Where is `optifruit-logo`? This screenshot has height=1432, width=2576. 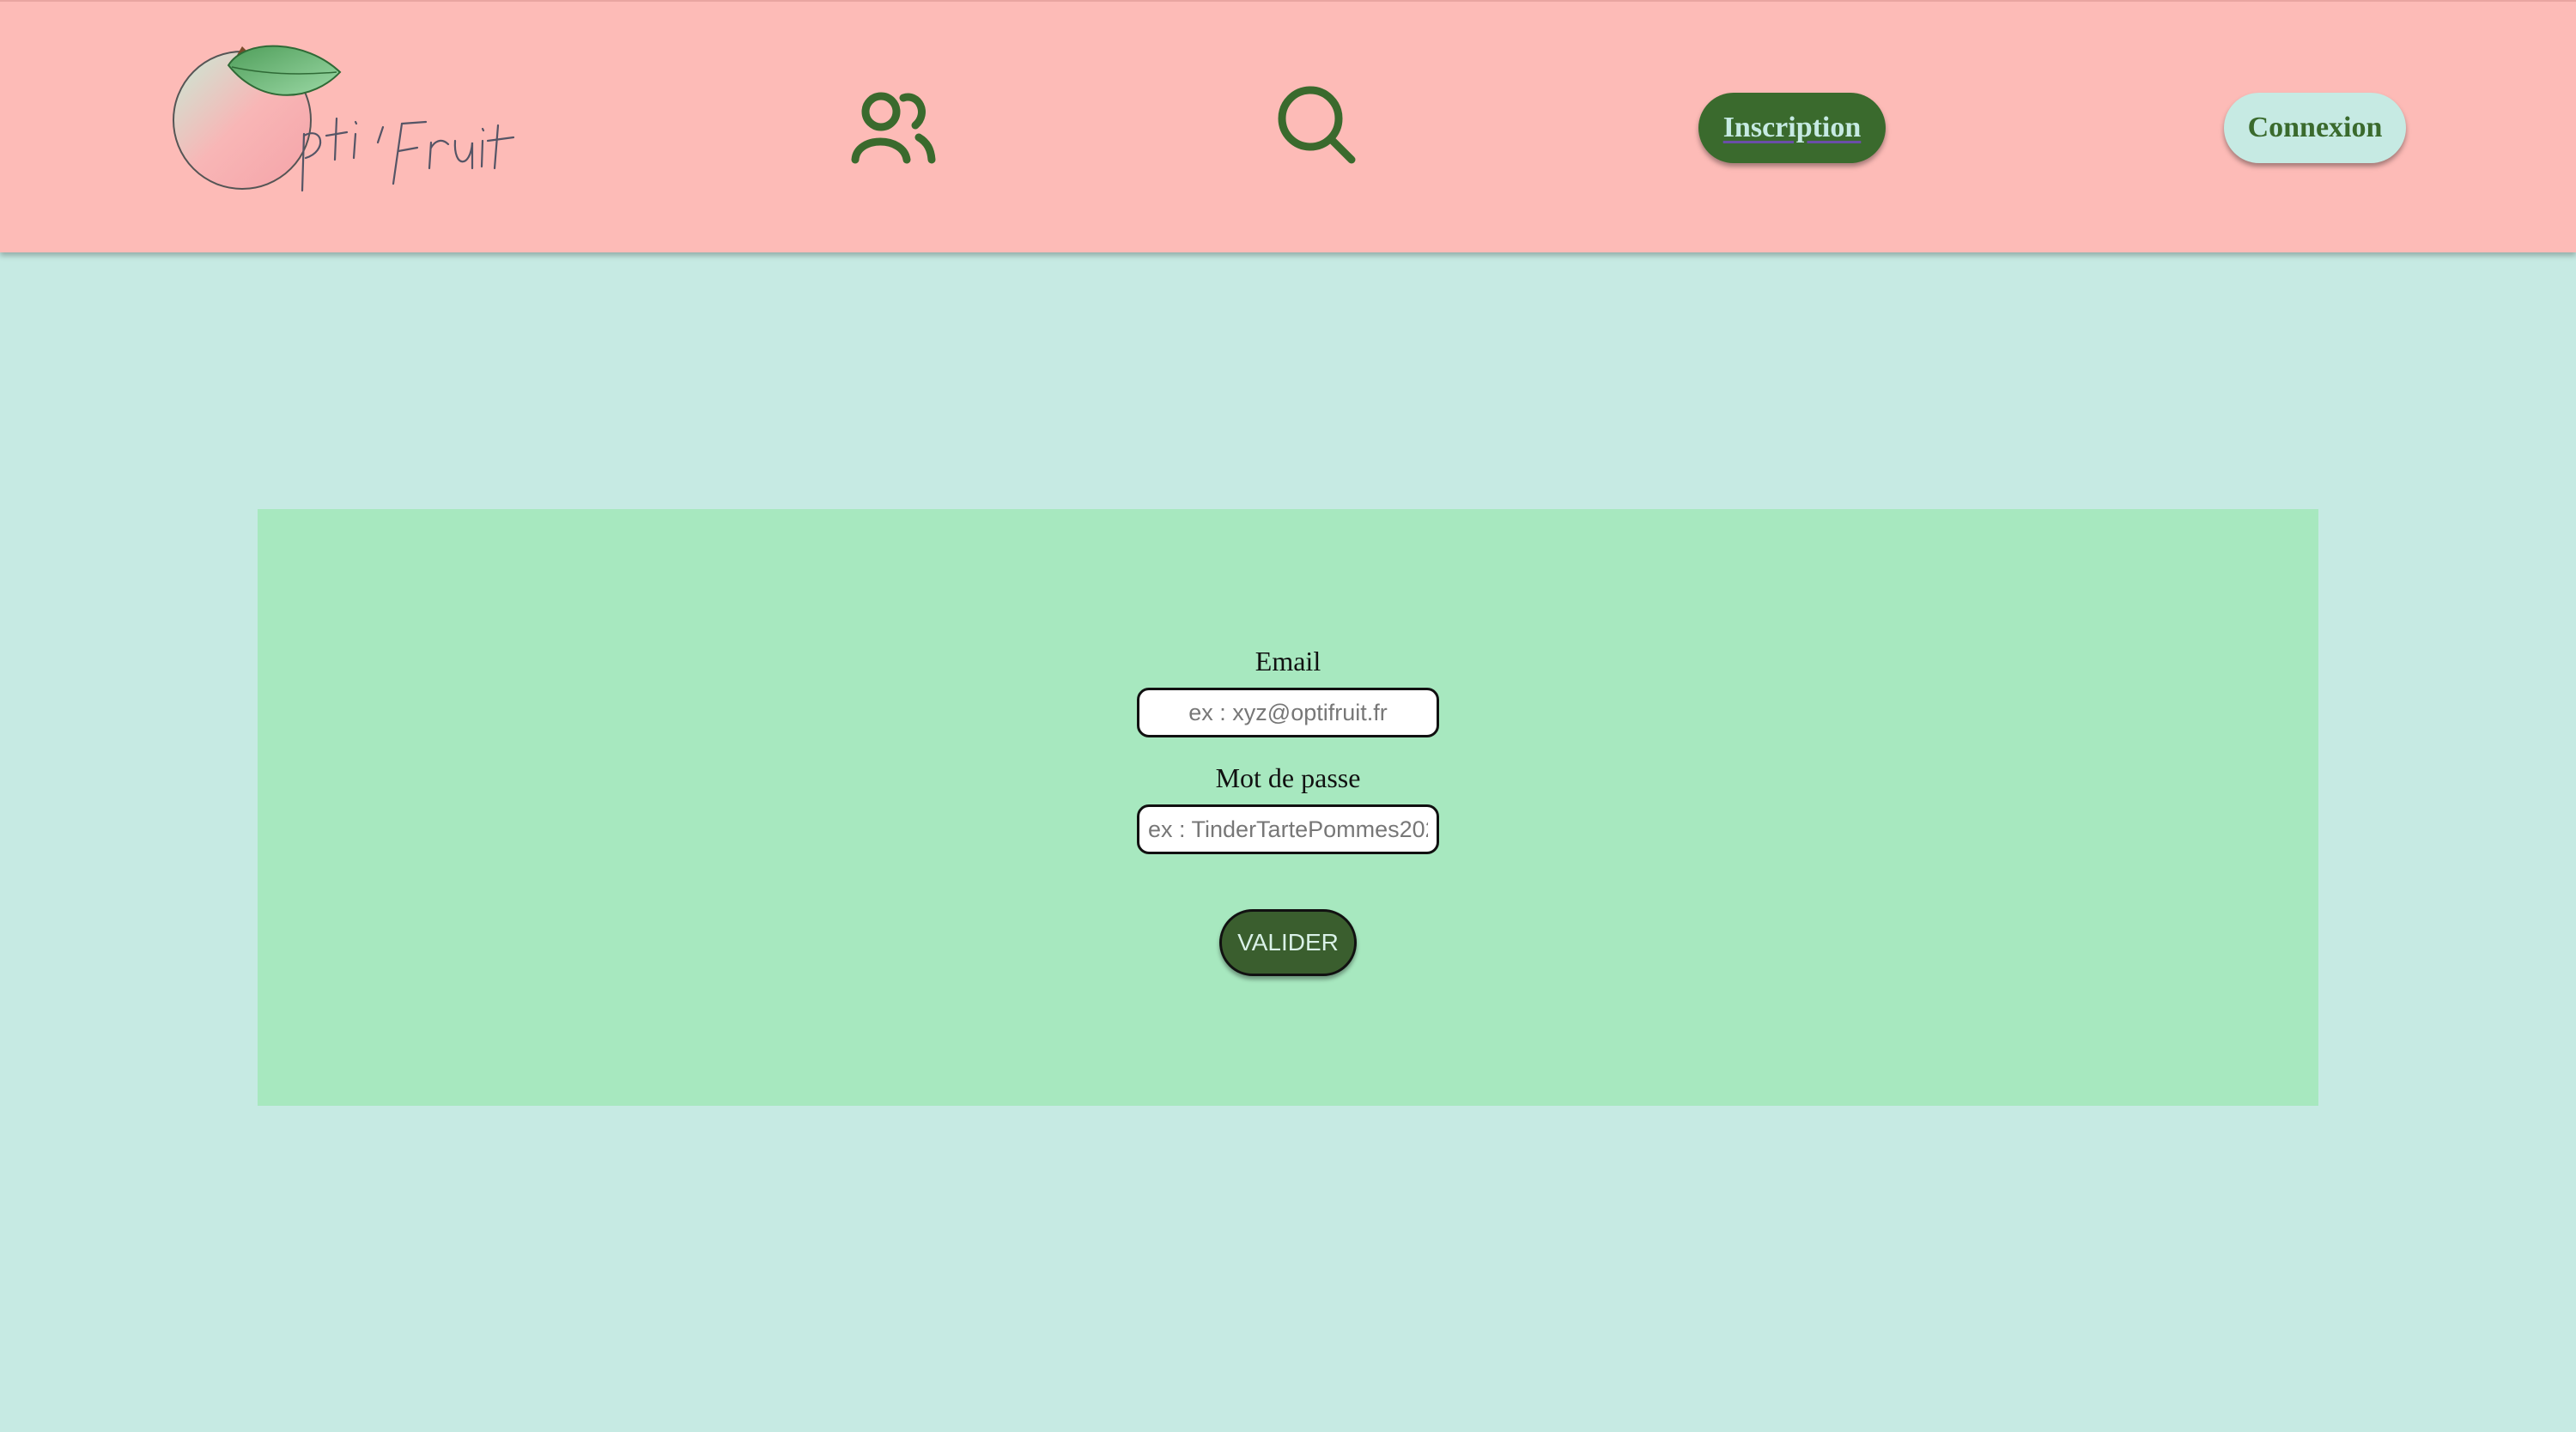
optifruit-logo is located at coordinates (344, 125).